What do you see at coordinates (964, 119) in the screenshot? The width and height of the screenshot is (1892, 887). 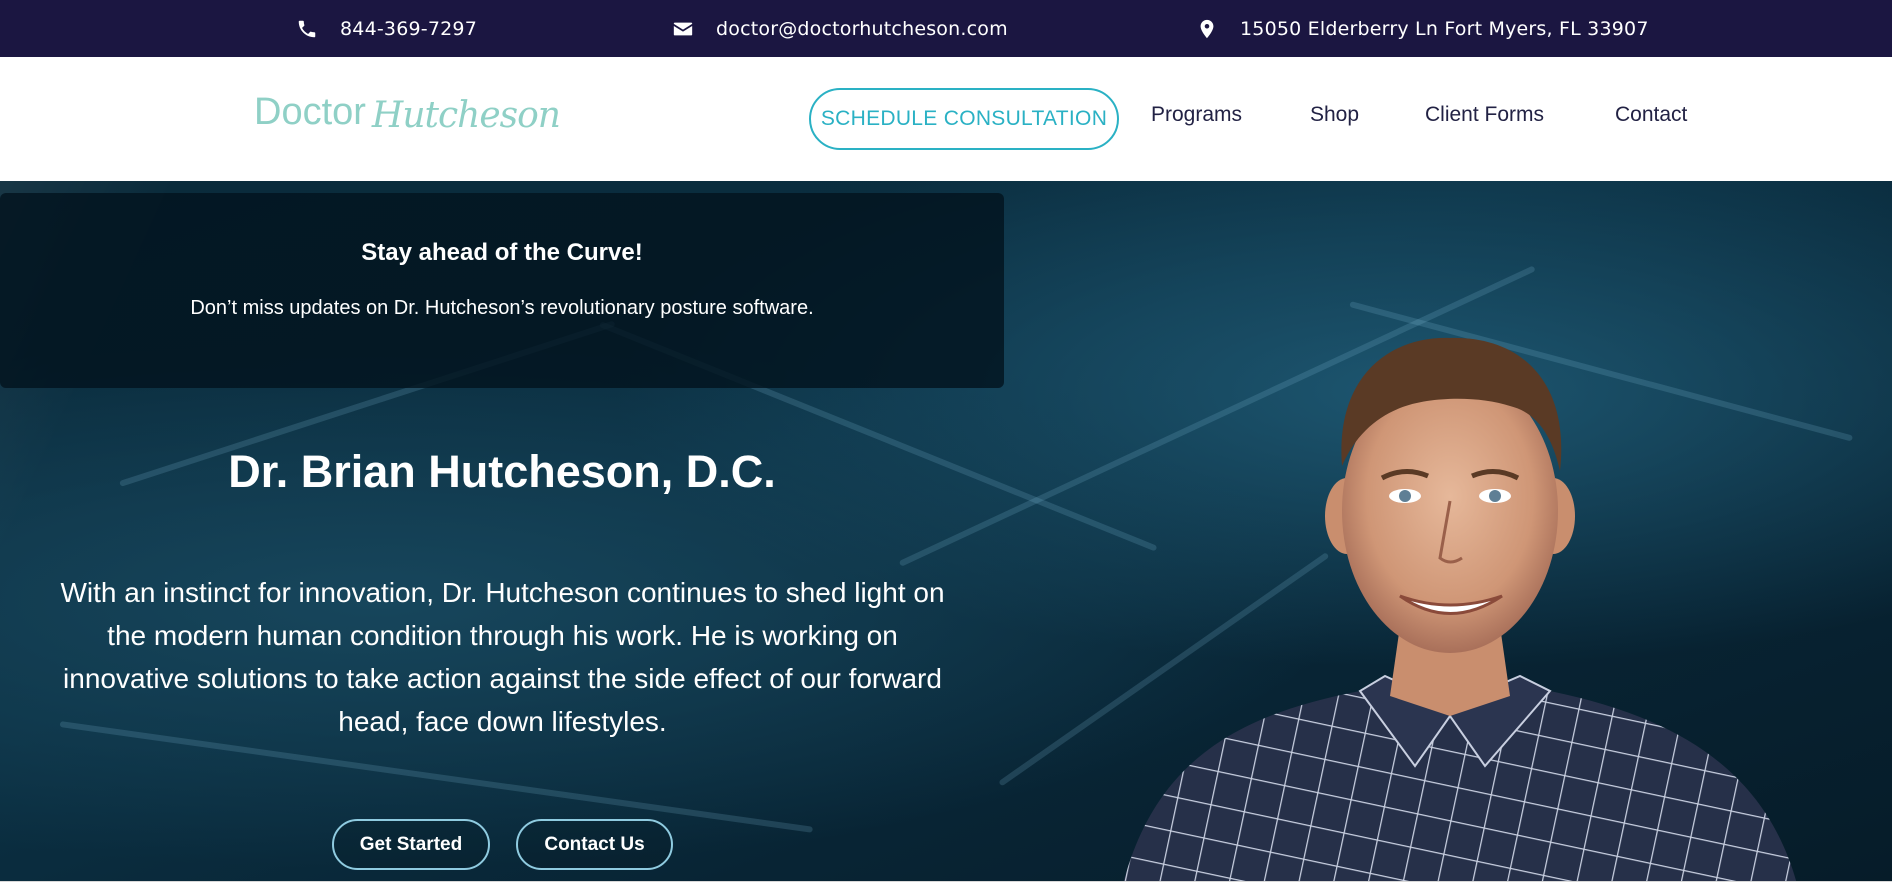 I see `schedule-consultation-button: SCHEDULE CONSULTATION` at bounding box center [964, 119].